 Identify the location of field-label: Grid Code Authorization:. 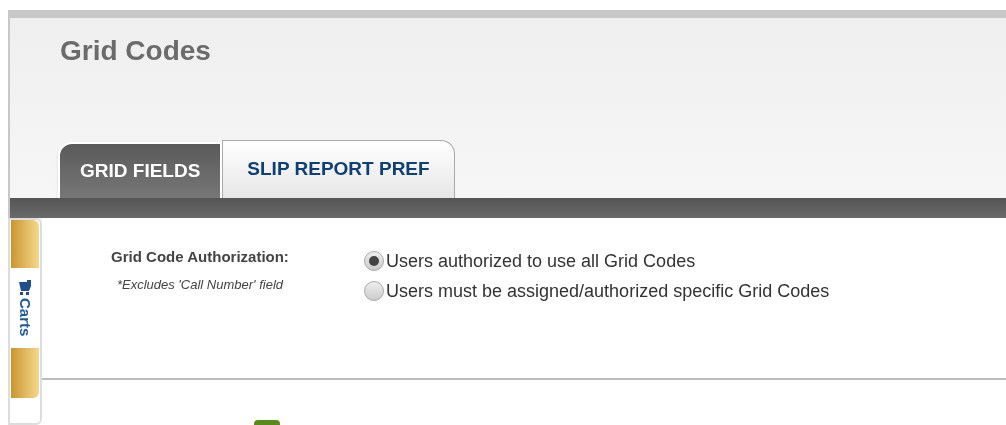
(200, 257).